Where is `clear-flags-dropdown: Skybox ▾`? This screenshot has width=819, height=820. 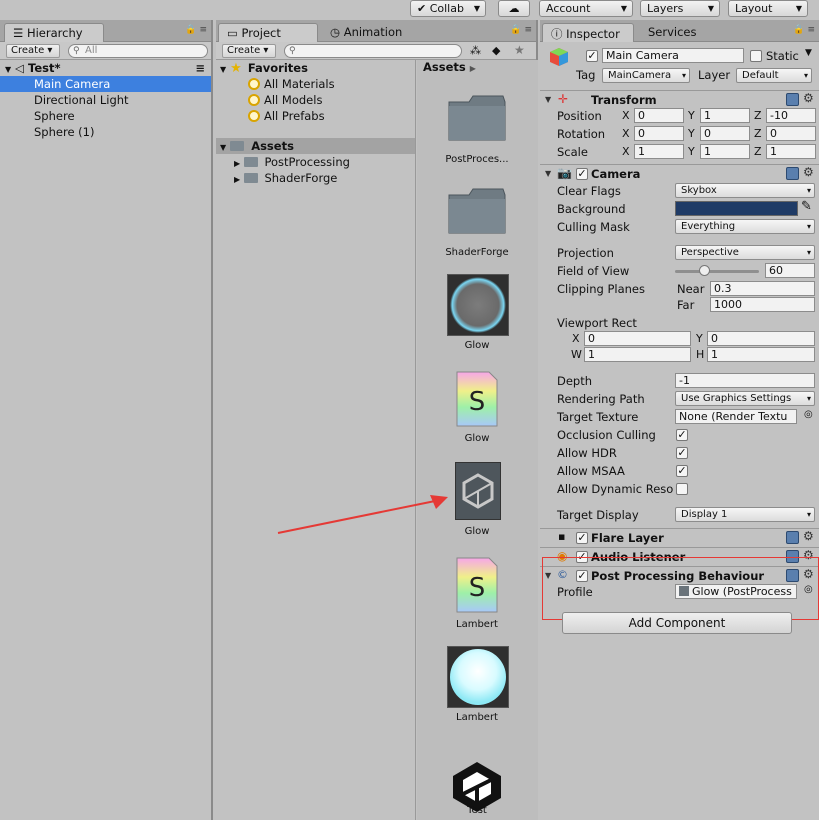
clear-flags-dropdown: Skybox ▾ is located at coordinates (745, 190).